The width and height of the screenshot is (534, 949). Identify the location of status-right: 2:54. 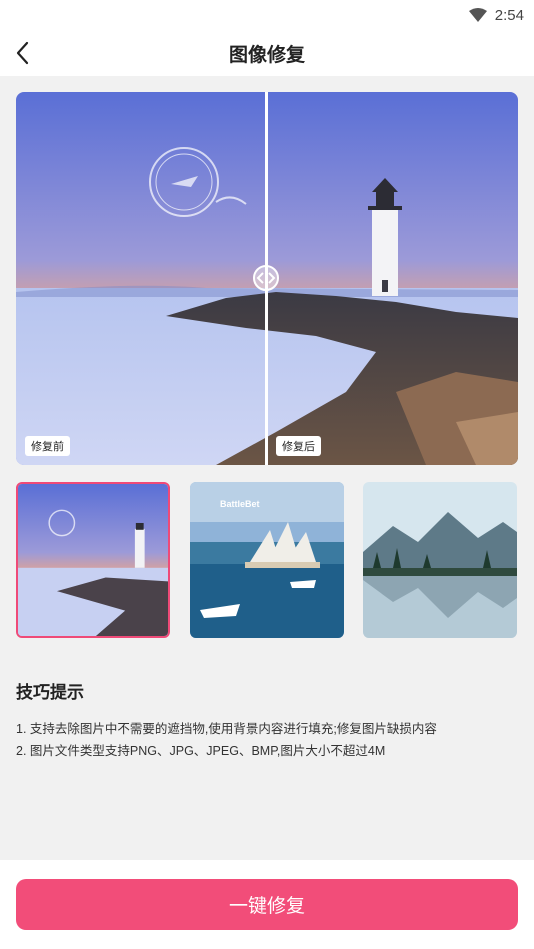
(496, 15).